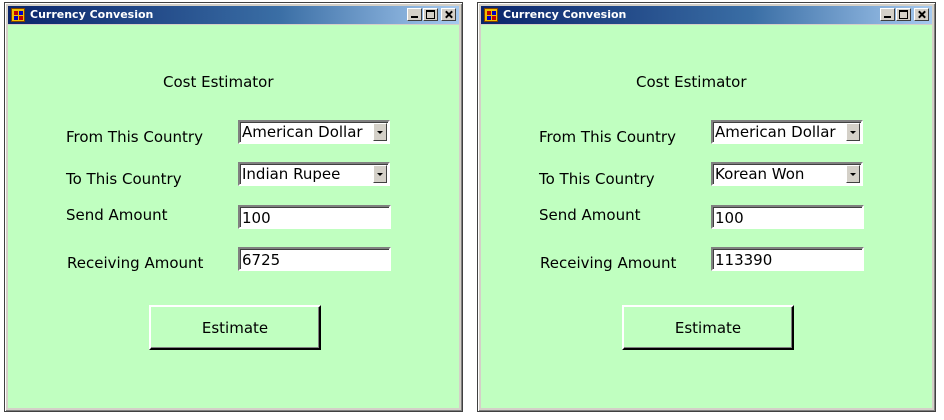 Image resolution: width=944 pixels, height=420 pixels. I want to click on receiving-amount-input: 113390, so click(787, 259).